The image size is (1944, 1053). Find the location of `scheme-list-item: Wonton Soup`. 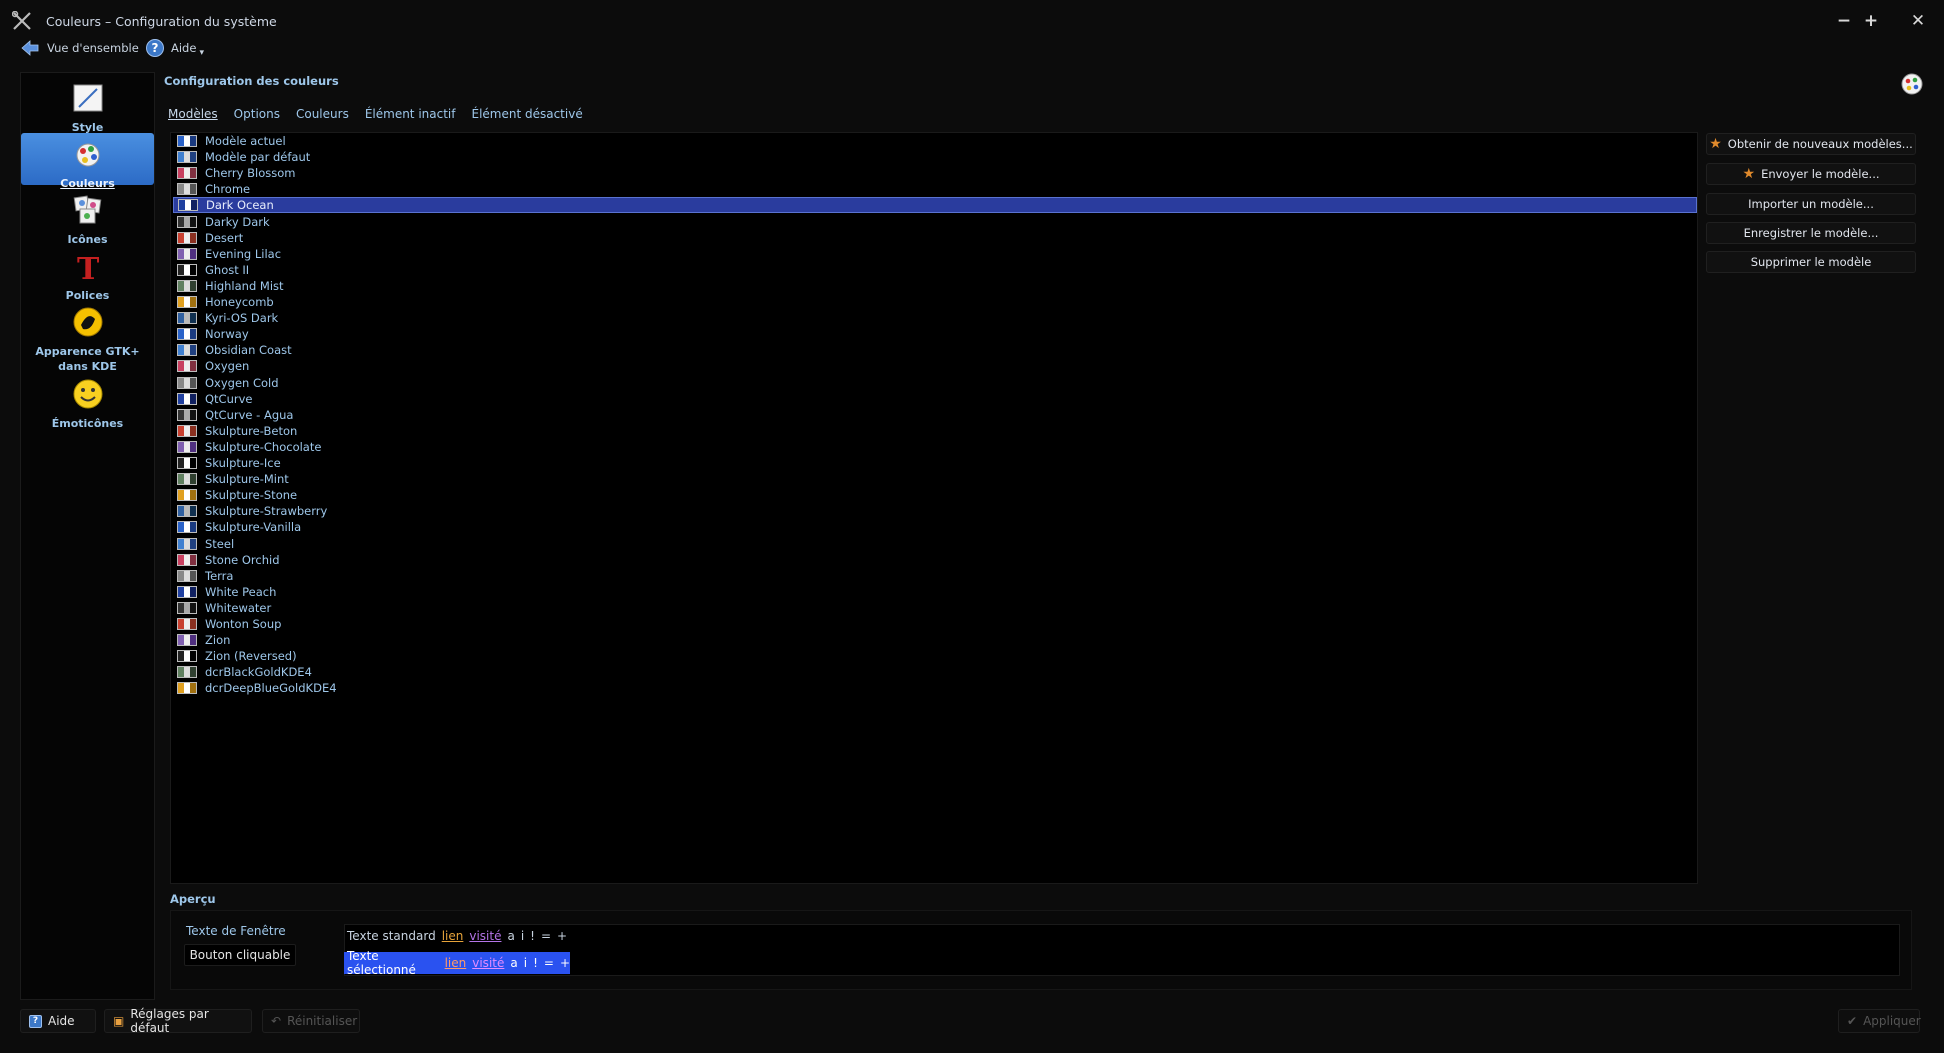

scheme-list-item: Wonton Soup is located at coordinates (935, 624).